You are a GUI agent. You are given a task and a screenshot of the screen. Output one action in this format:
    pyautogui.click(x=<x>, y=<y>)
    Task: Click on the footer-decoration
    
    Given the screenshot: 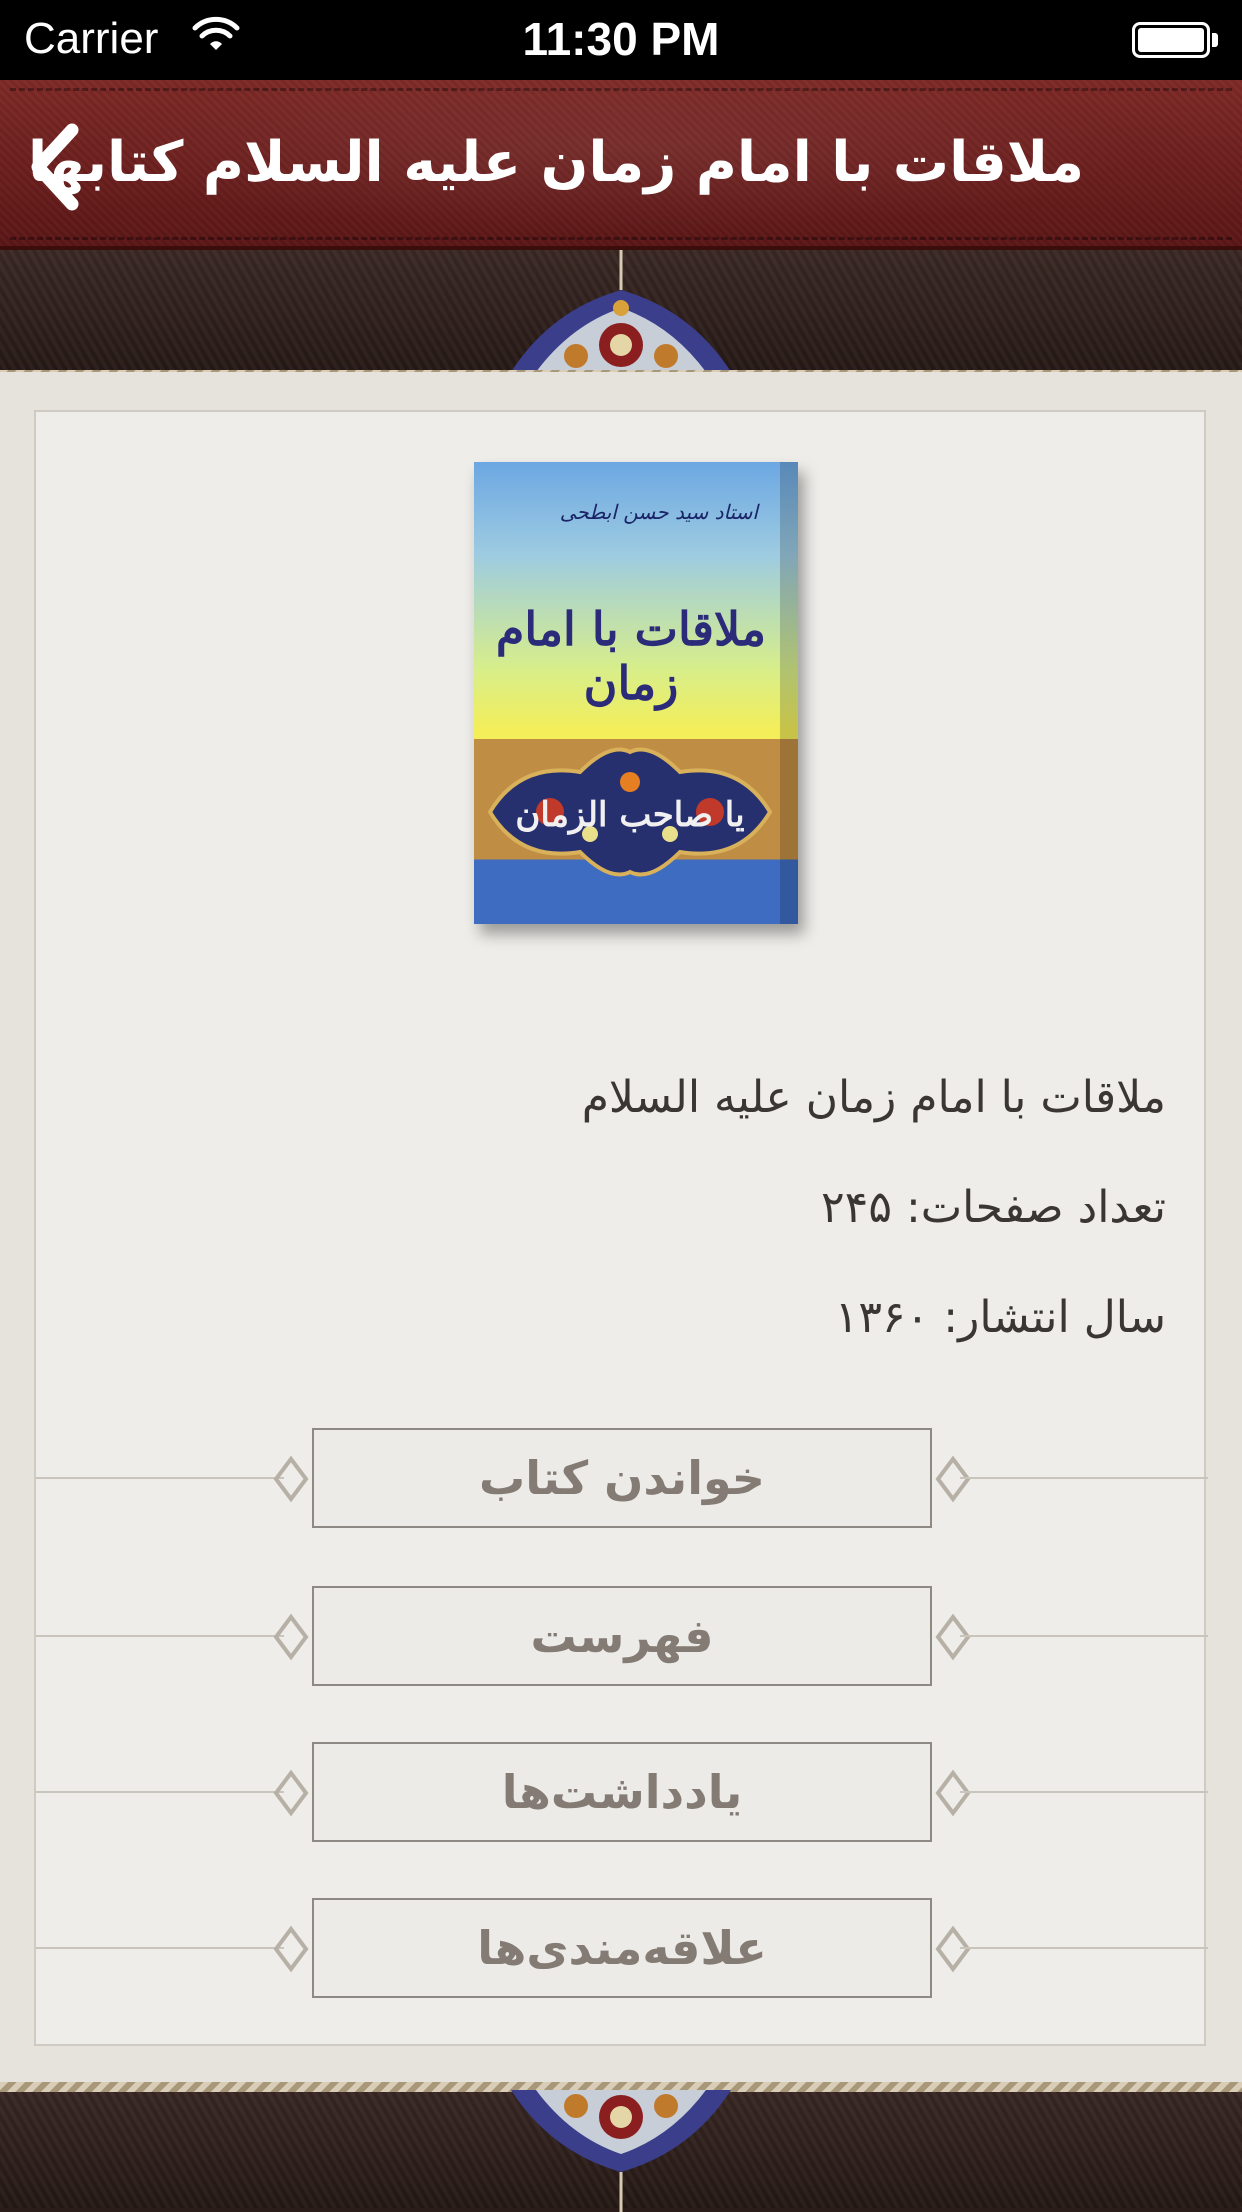 What is the action you would take?
    pyautogui.click(x=621, y=2147)
    